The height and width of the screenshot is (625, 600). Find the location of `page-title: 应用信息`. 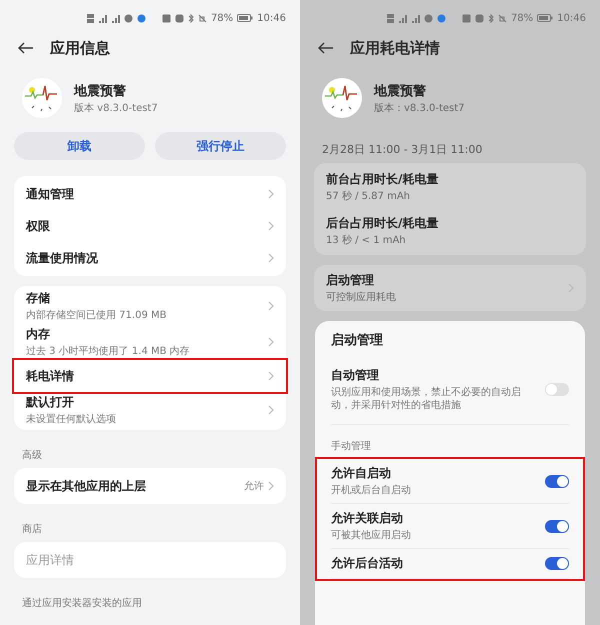

page-title: 应用信息 is located at coordinates (80, 48).